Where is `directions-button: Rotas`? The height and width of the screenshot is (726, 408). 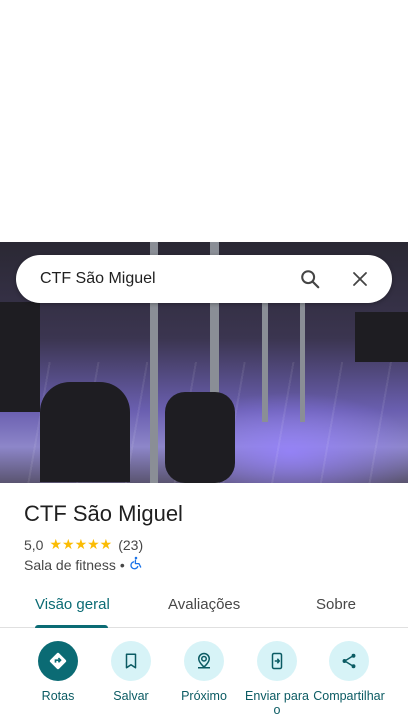
directions-button: Rotas is located at coordinates (58, 672).